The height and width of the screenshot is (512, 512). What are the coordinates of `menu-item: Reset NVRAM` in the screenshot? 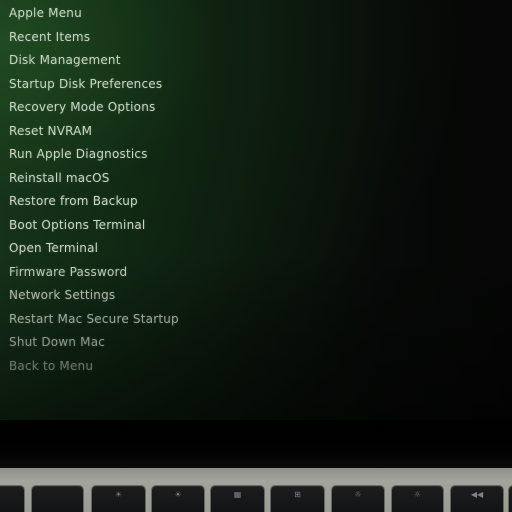 It's located at (102, 132).